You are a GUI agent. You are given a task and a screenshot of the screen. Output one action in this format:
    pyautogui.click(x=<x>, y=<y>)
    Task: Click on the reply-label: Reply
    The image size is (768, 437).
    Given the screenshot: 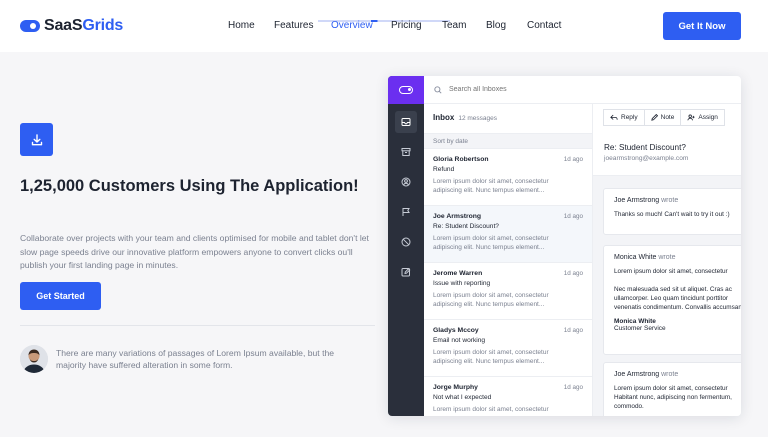 What is the action you would take?
    pyautogui.click(x=629, y=117)
    